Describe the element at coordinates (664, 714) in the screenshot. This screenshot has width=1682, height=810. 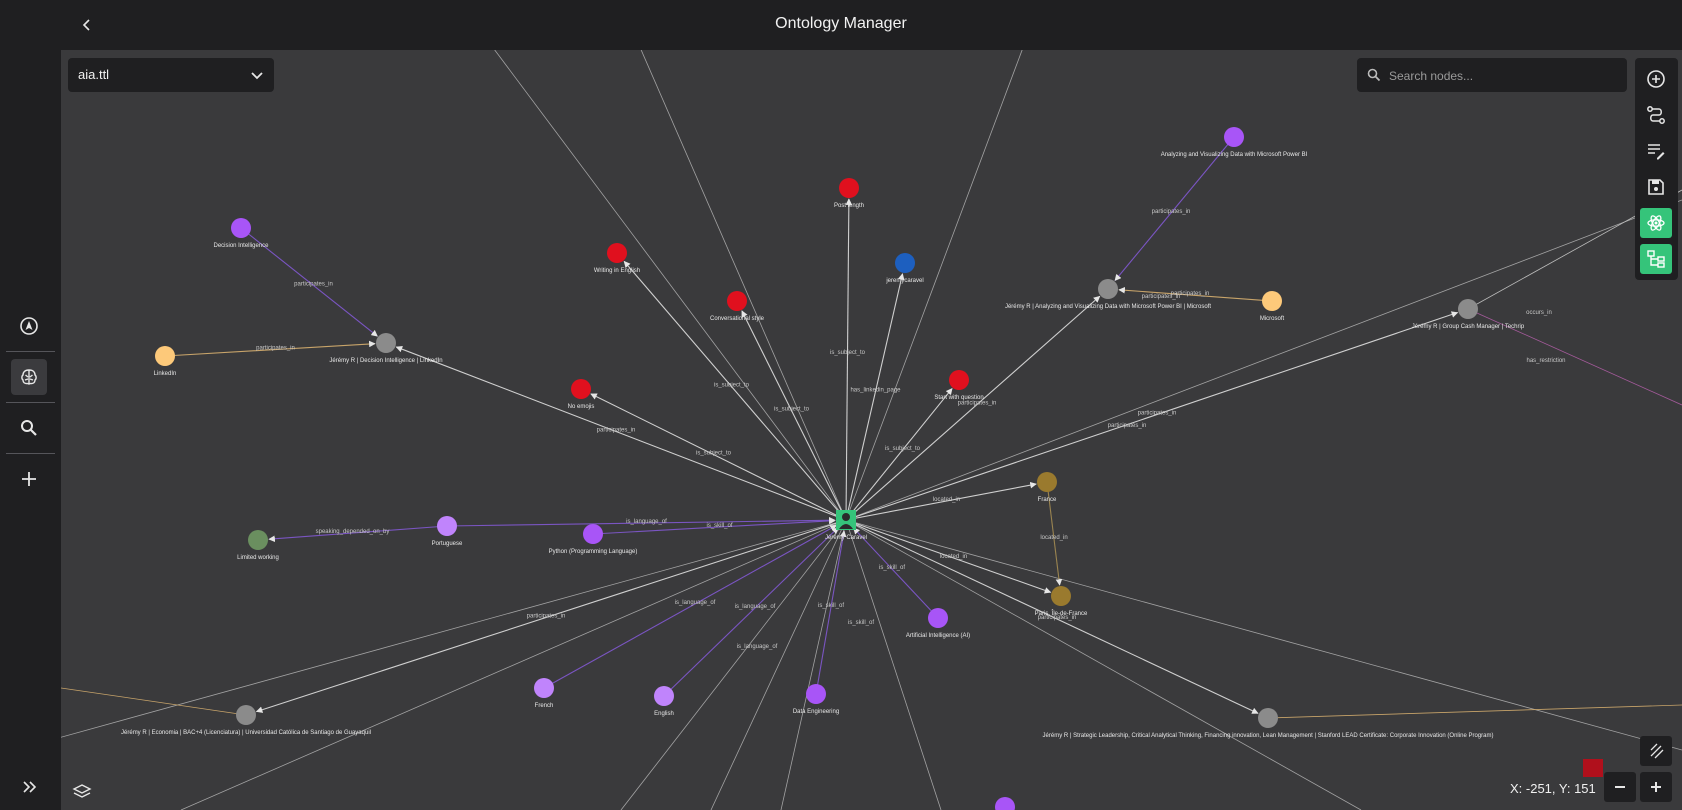
I see `node-label: English` at that location.